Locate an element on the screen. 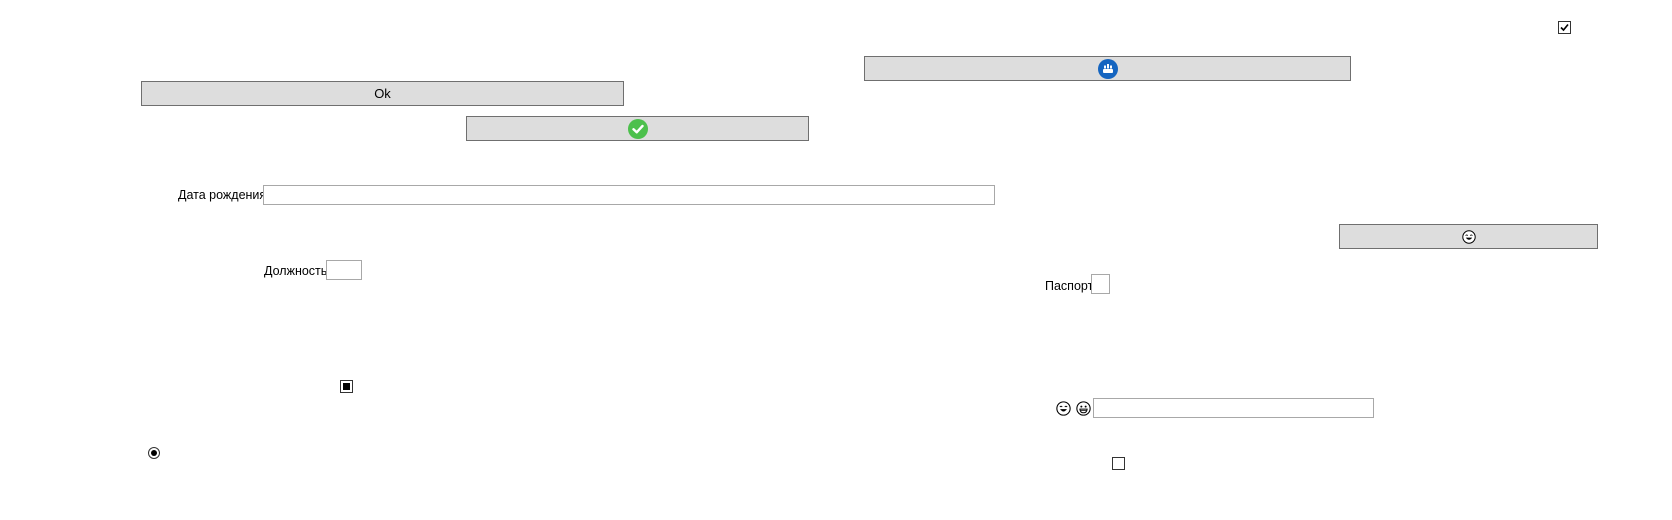  green-check-circle-icon is located at coordinates (637, 128).